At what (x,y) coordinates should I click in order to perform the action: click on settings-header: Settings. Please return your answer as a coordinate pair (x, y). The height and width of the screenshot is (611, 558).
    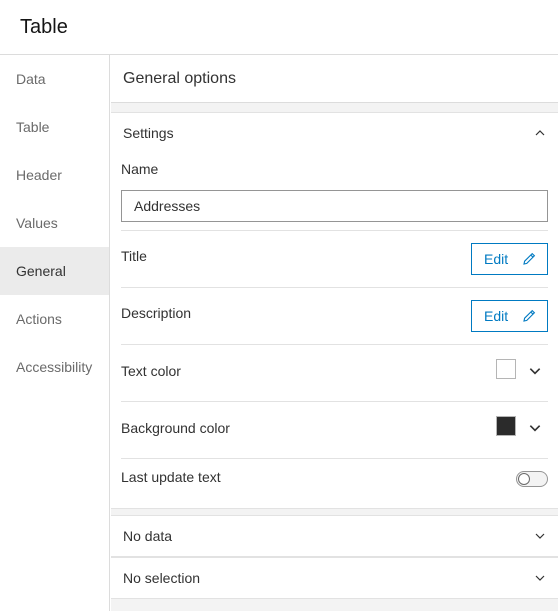
    Looking at the image, I should click on (334, 133).